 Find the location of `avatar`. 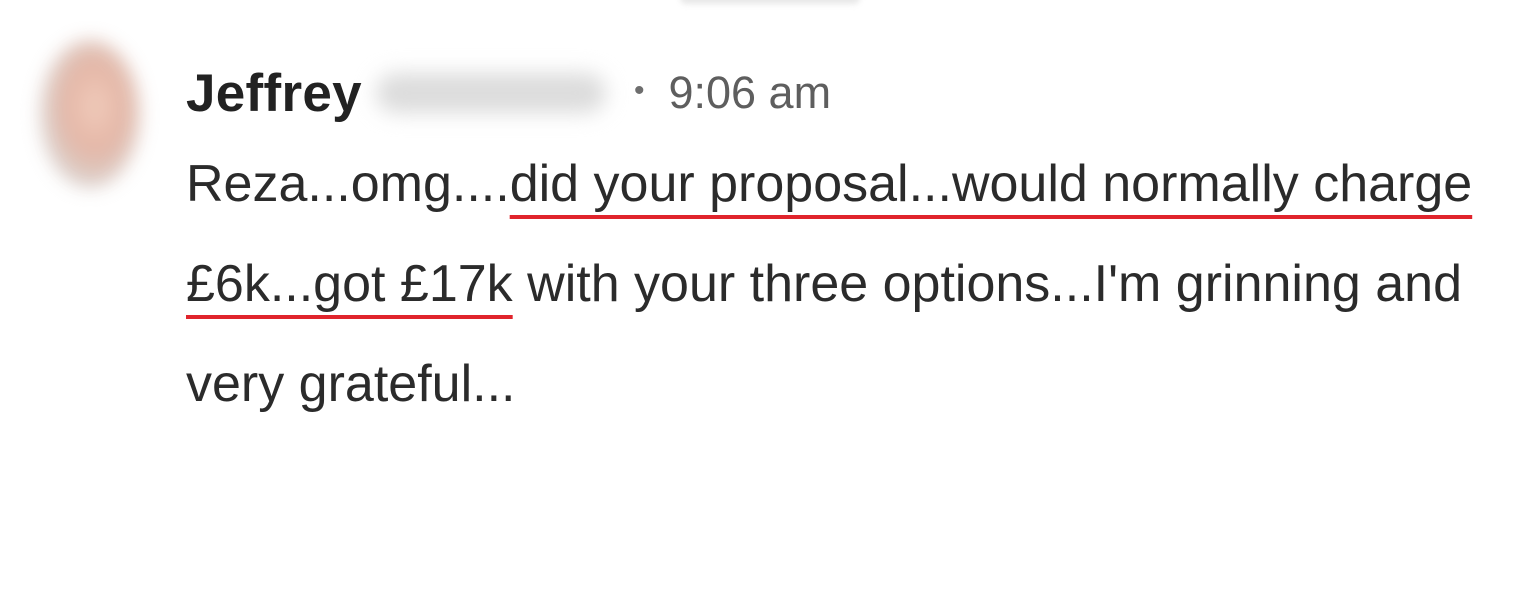

avatar is located at coordinates (90, 114).